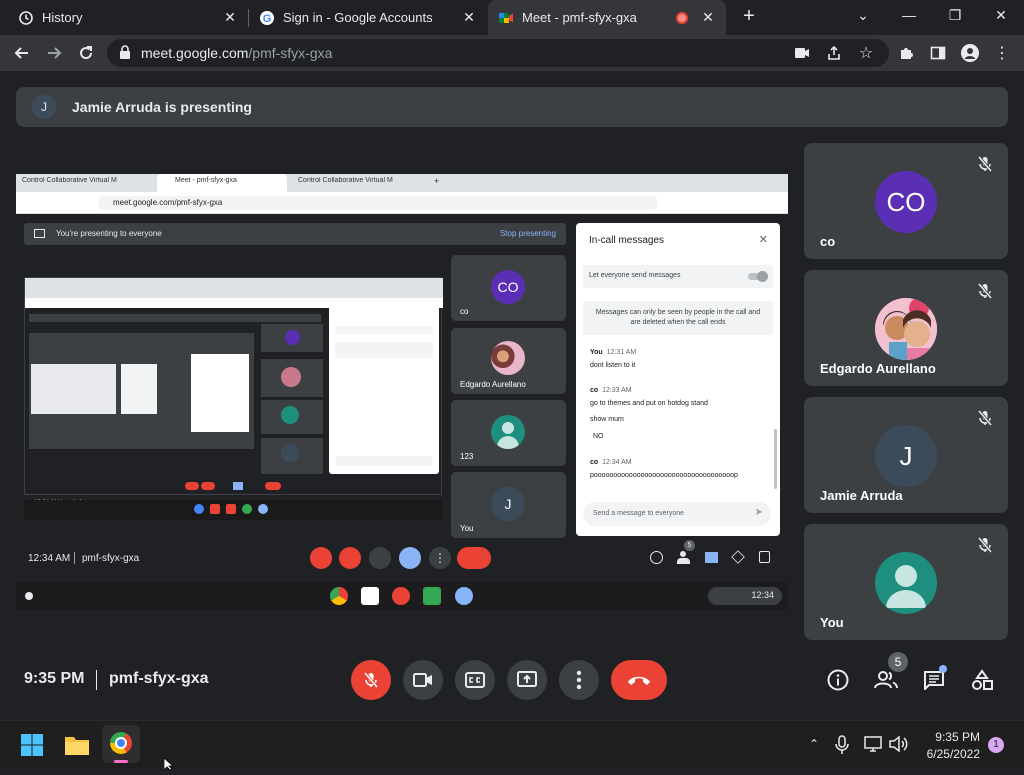 The width and height of the screenshot is (1024, 775). I want to click on shared-status-tray: 12:34, so click(745, 596).